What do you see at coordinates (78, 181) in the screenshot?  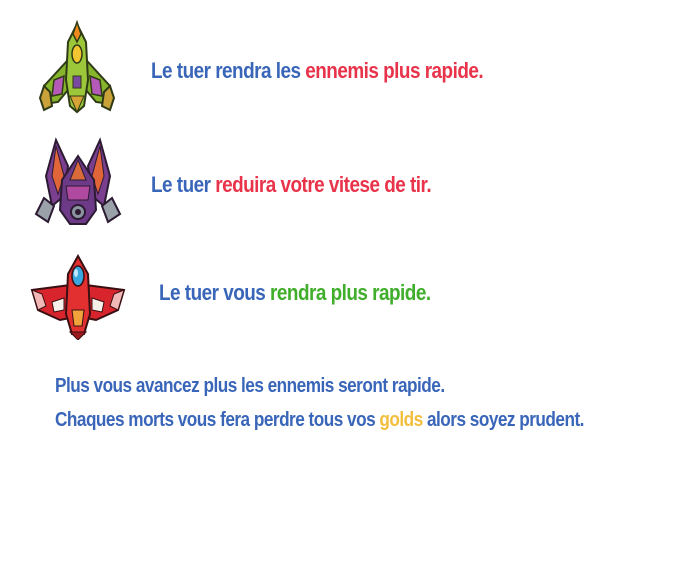 I see `purple-winged-ship-icon` at bounding box center [78, 181].